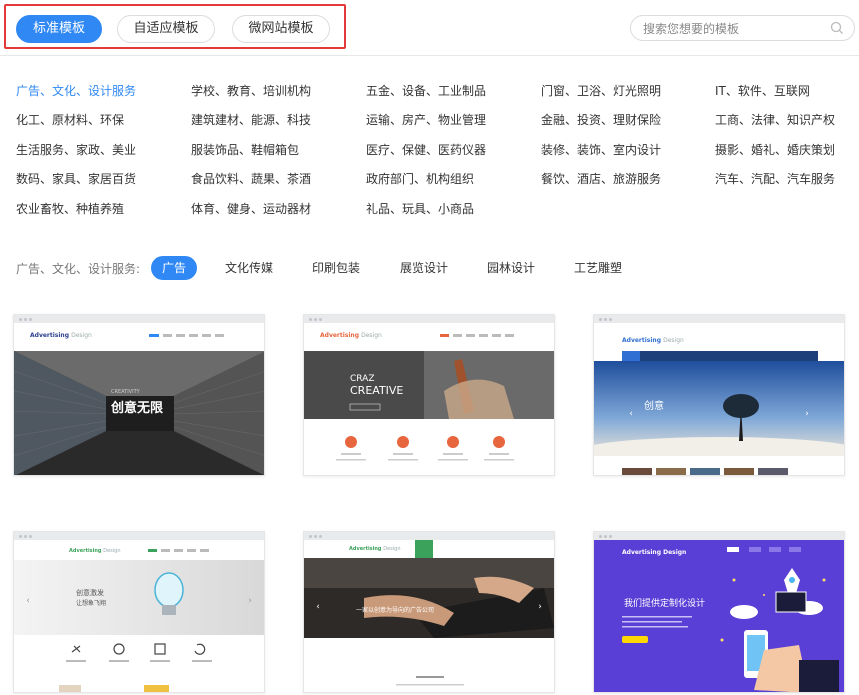 This screenshot has height=695, width=859. Describe the element at coordinates (245, 149) in the screenshot. I see `category-item: 服装饰品、鞋帽箱包` at that location.